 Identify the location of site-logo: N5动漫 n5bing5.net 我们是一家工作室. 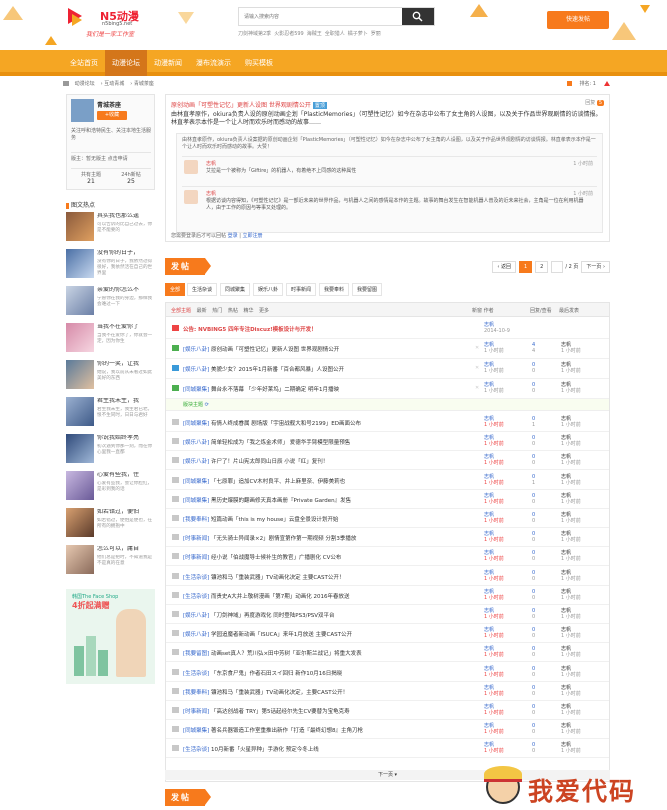
(108, 24).